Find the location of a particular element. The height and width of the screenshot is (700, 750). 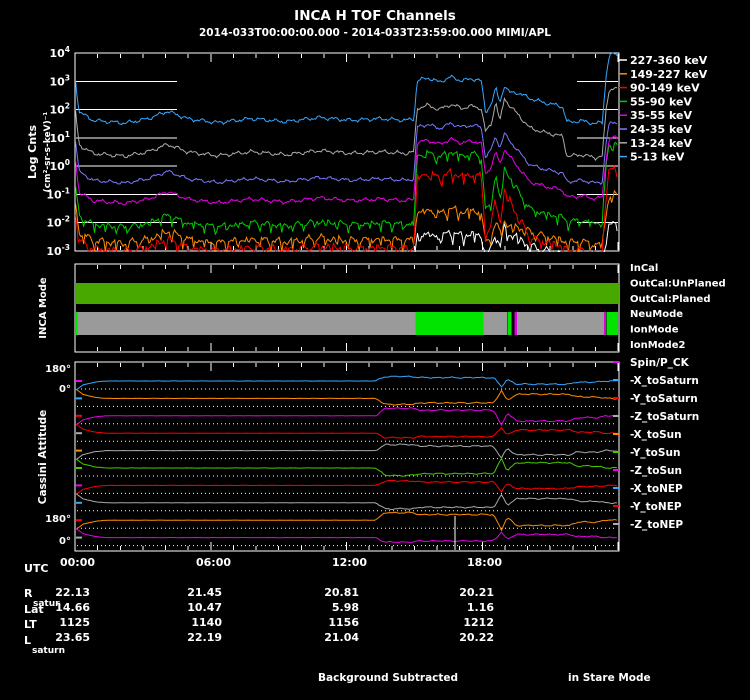

table-value: 1.16 is located at coordinates (480, 607).